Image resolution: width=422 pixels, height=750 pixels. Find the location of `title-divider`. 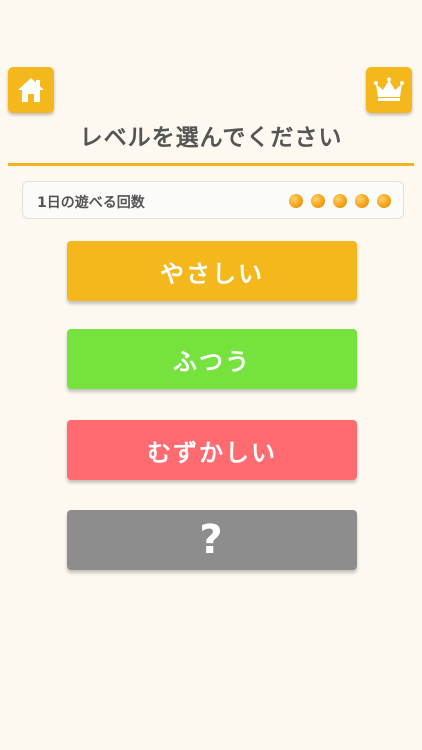

title-divider is located at coordinates (211, 164).